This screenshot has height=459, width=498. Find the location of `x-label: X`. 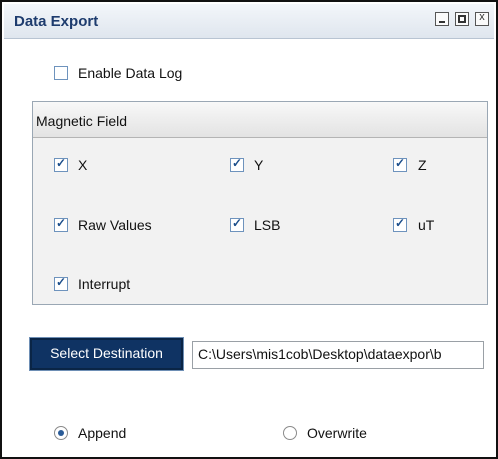

x-label: X is located at coordinates (83, 165).